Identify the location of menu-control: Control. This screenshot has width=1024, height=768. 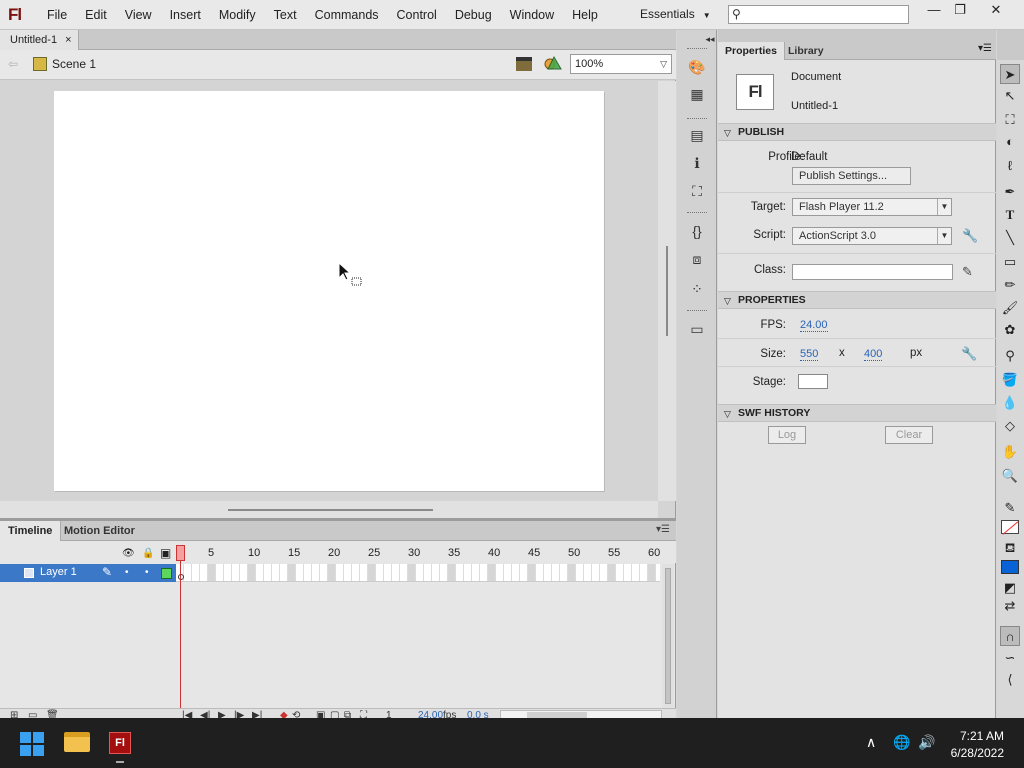
(417, 15).